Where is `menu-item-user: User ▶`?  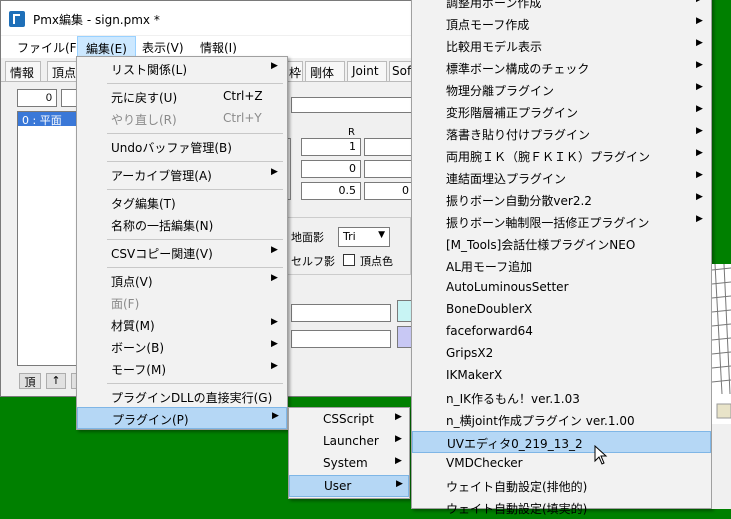 menu-item-user: User ▶ is located at coordinates (349, 486).